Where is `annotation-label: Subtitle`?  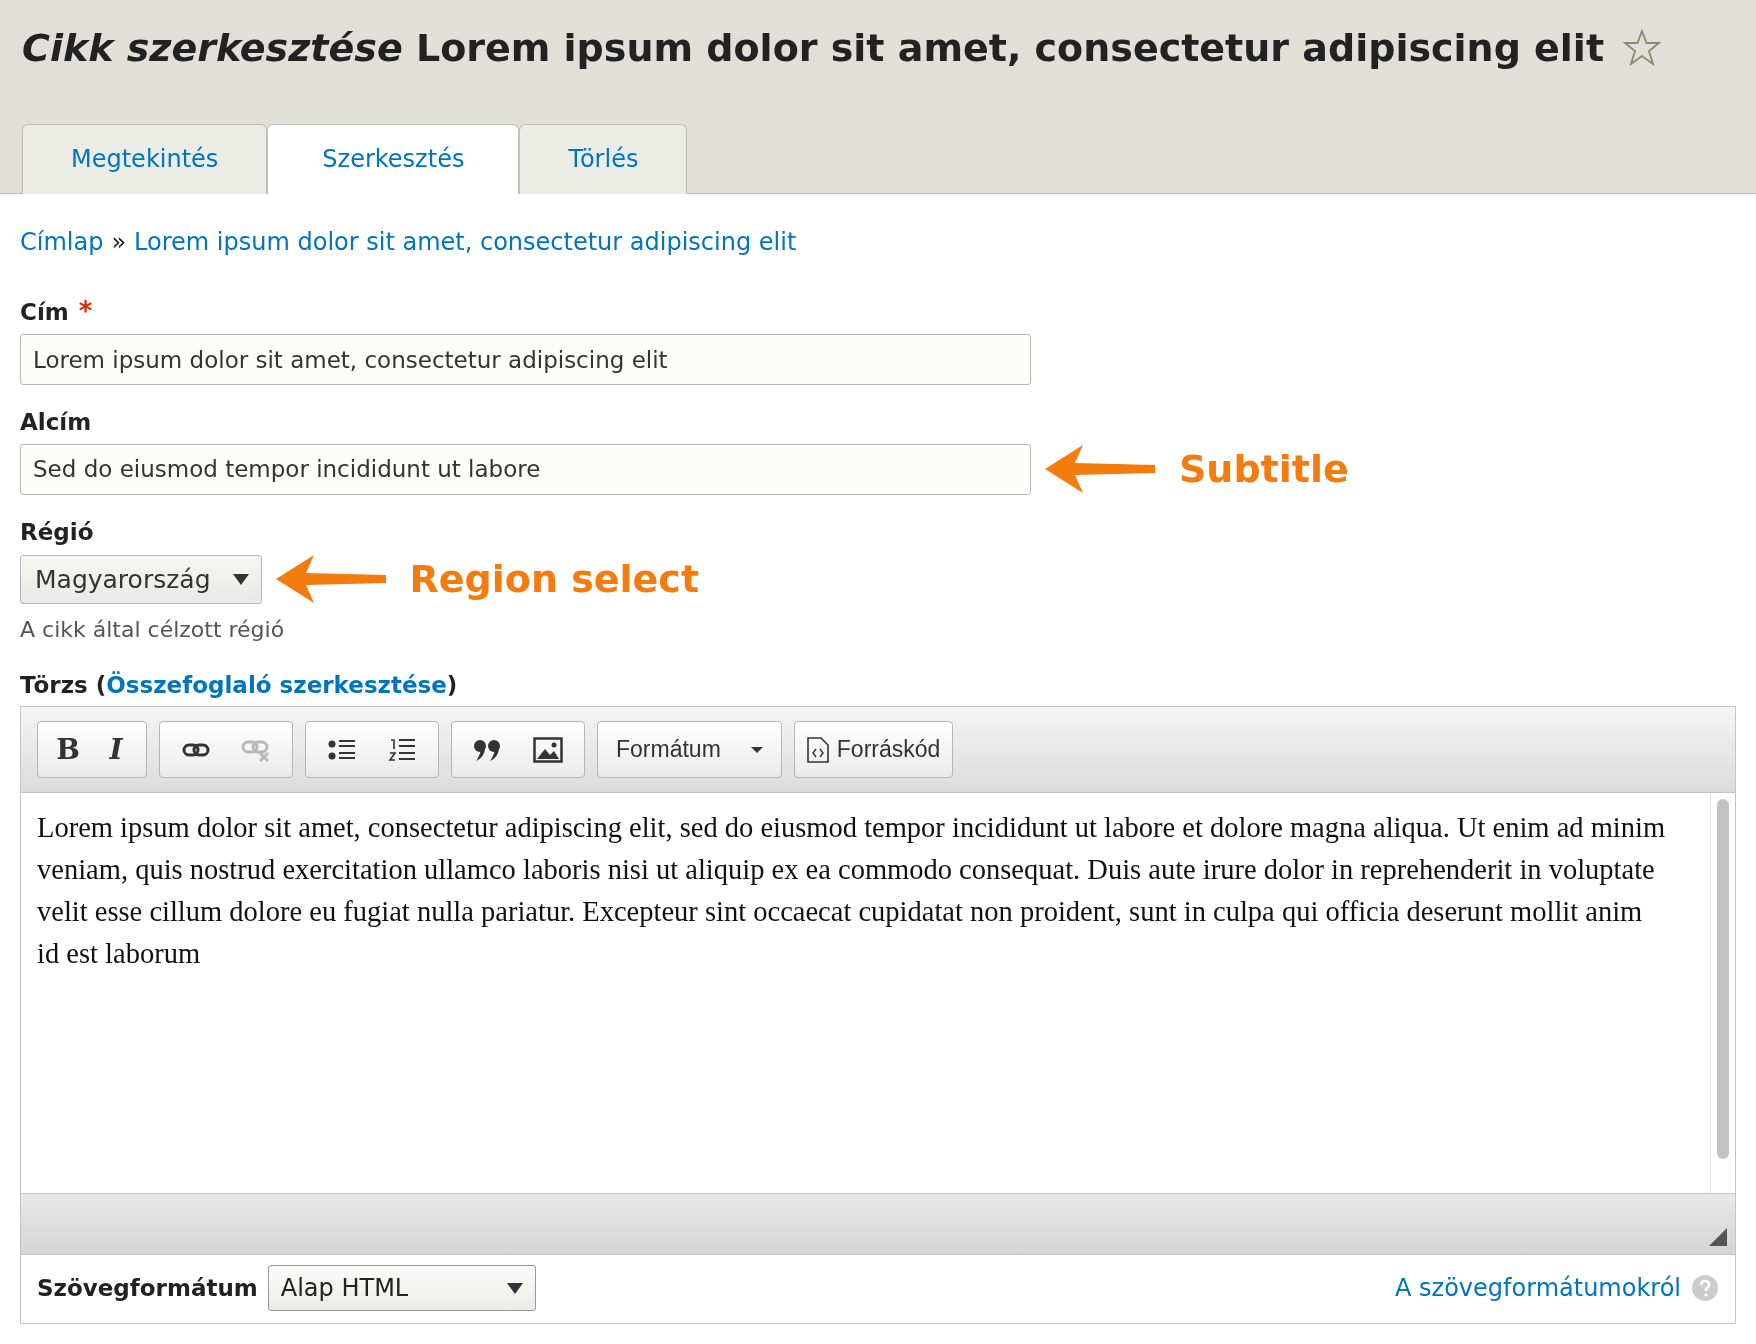 annotation-label: Subtitle is located at coordinates (1264, 469).